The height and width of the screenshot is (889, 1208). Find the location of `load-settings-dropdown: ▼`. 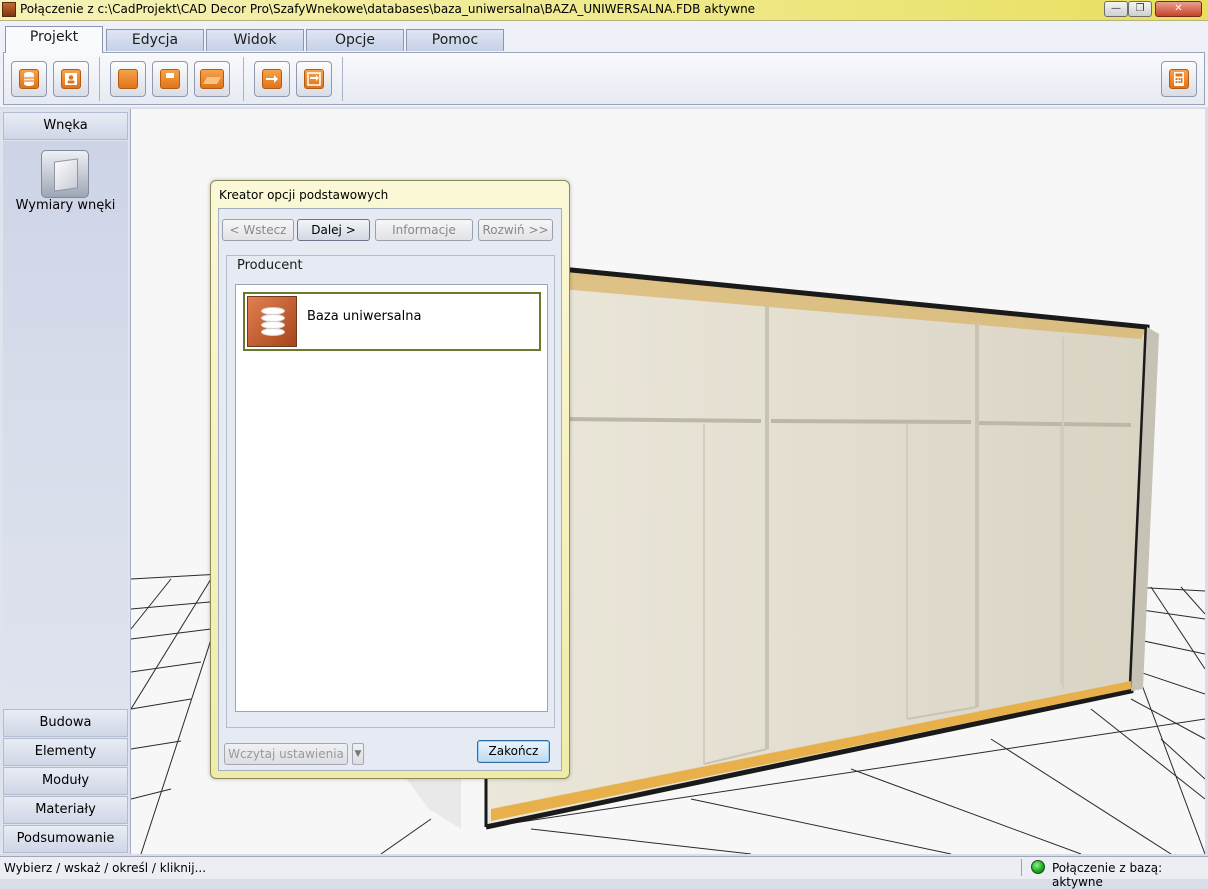

load-settings-dropdown: ▼ is located at coordinates (358, 754).